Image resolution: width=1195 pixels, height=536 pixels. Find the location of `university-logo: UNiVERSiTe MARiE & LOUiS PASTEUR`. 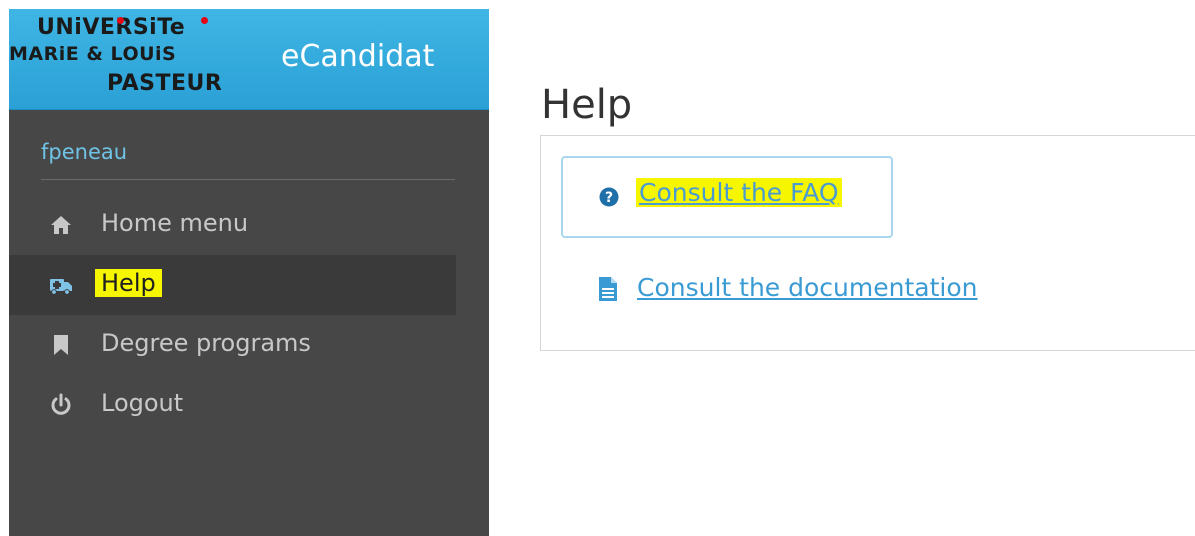

university-logo: UNiVERSiTe MARiE & LOUiS PASTEUR is located at coordinates (139, 59).